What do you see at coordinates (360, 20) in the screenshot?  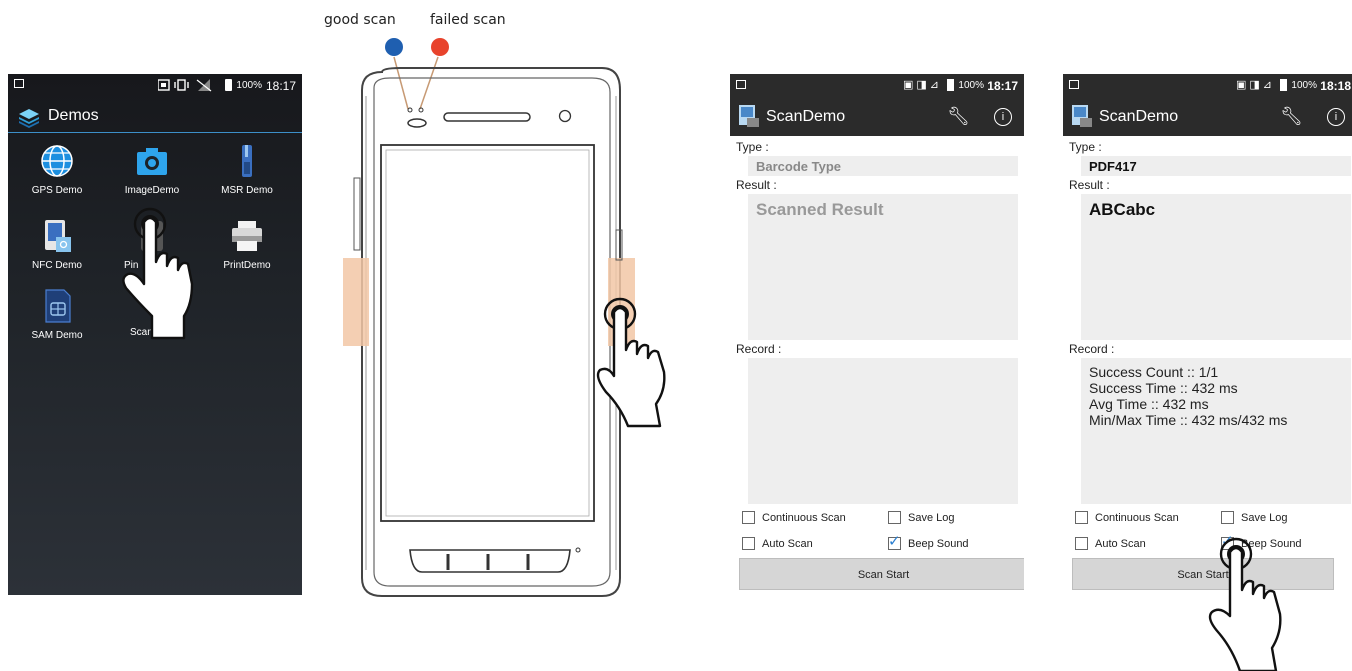 I see `good-scan-label: good scan` at bounding box center [360, 20].